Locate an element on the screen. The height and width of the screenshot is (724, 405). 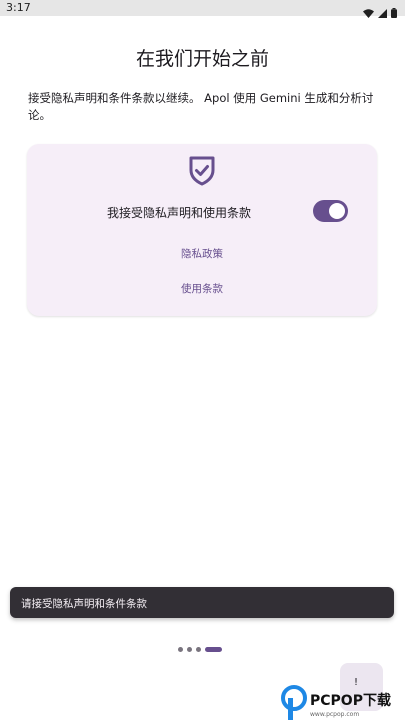
status-time: 3:17 is located at coordinates (18, 7).